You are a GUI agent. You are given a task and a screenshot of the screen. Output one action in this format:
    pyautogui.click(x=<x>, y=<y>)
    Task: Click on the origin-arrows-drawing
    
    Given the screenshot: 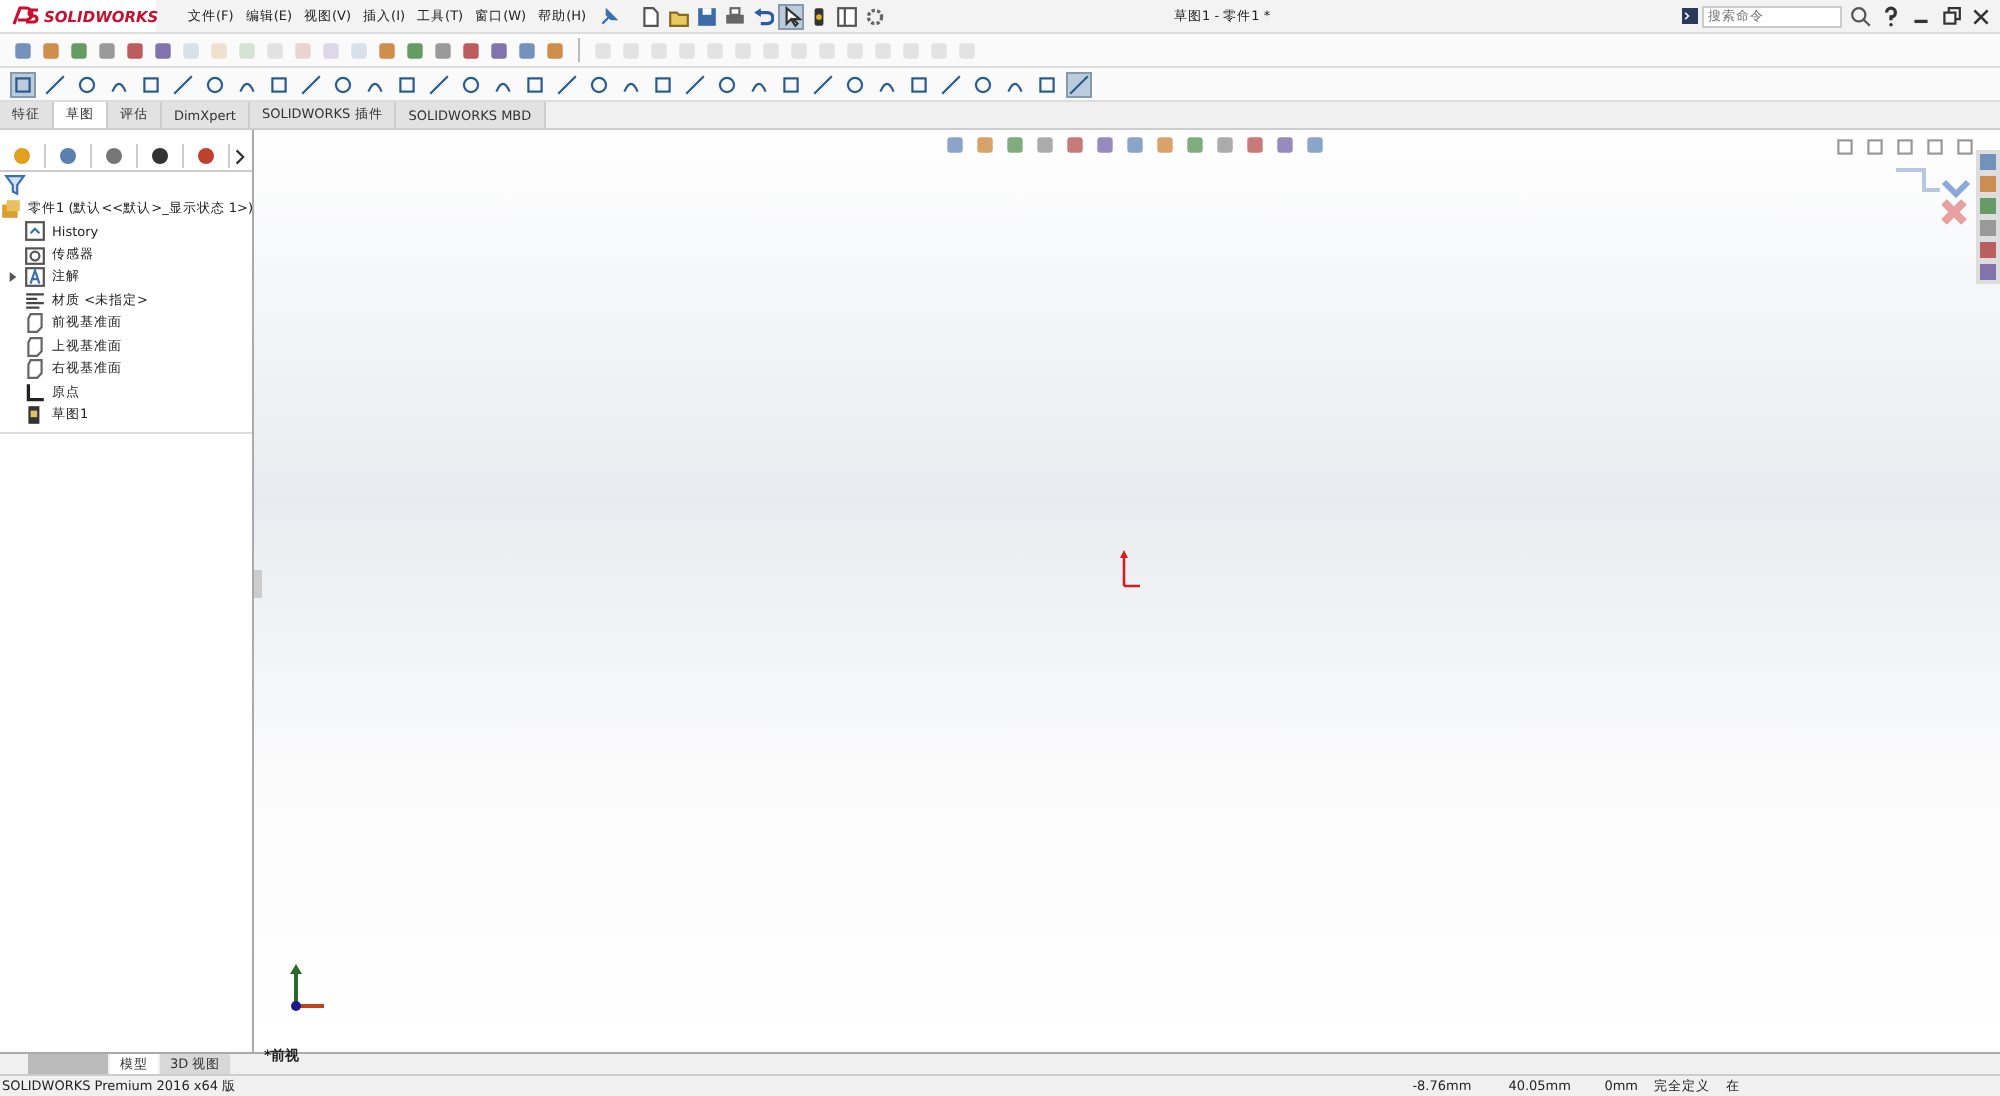 What is the action you would take?
    pyautogui.click(x=1130, y=568)
    